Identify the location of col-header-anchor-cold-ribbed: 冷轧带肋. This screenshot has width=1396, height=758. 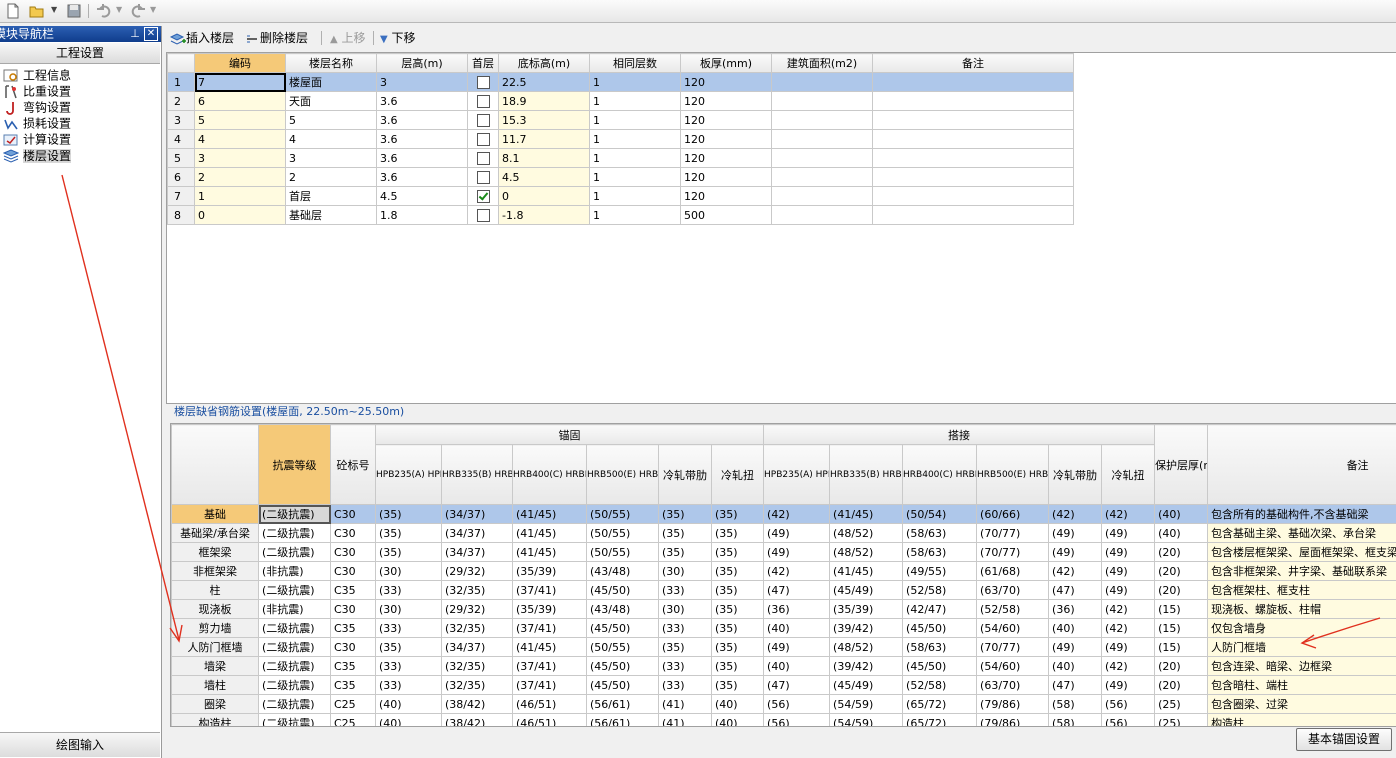
(685, 474).